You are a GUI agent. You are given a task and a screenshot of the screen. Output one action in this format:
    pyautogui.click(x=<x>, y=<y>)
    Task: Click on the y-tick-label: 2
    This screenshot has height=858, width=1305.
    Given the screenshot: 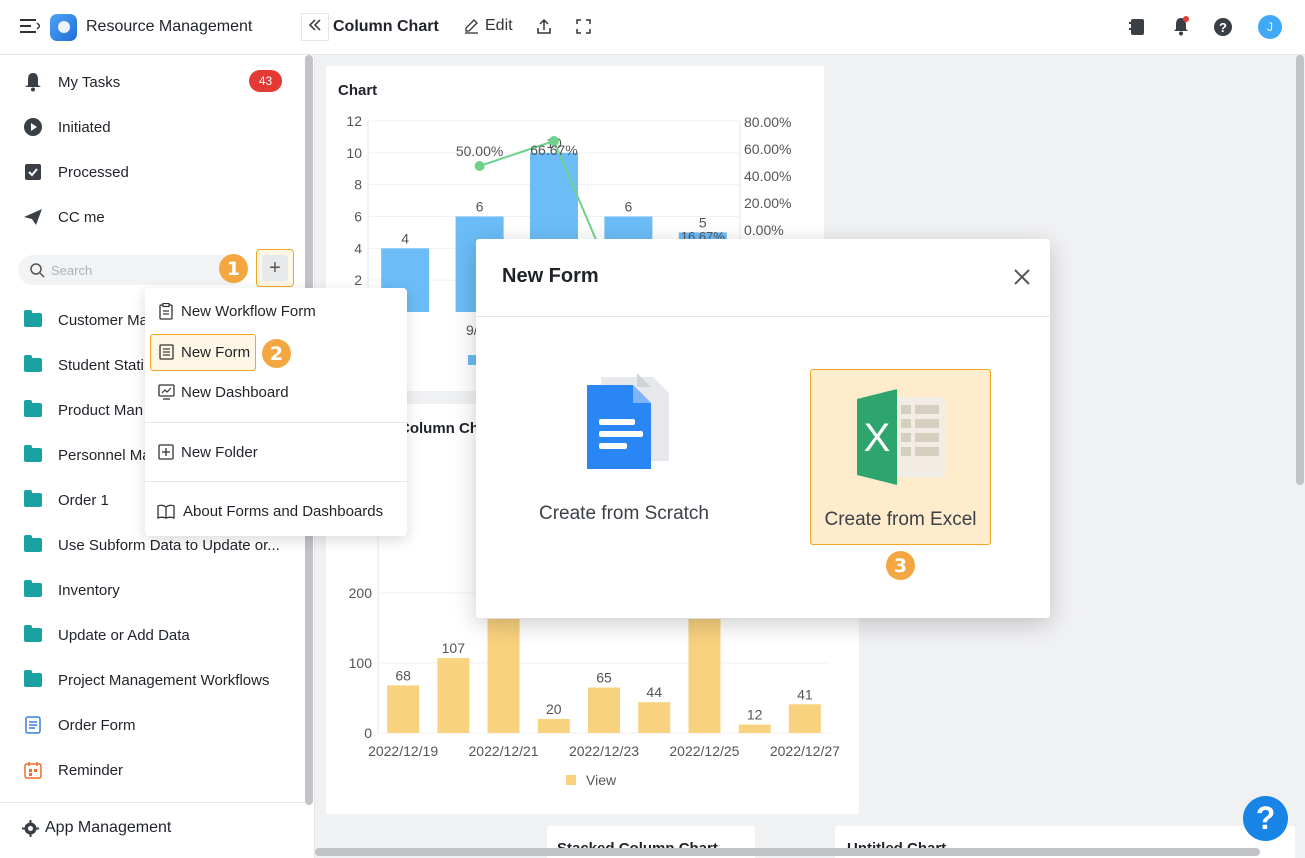 What is the action you would take?
    pyautogui.click(x=358, y=280)
    